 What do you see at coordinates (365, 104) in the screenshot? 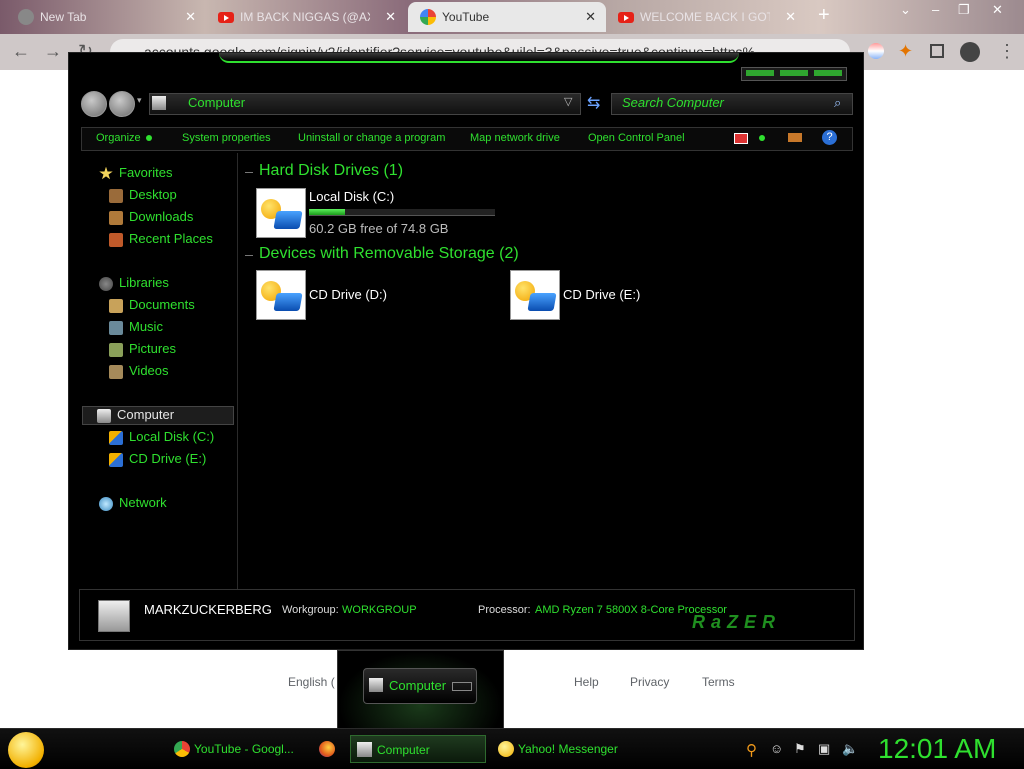
I see `address-field: Computer ▽` at bounding box center [365, 104].